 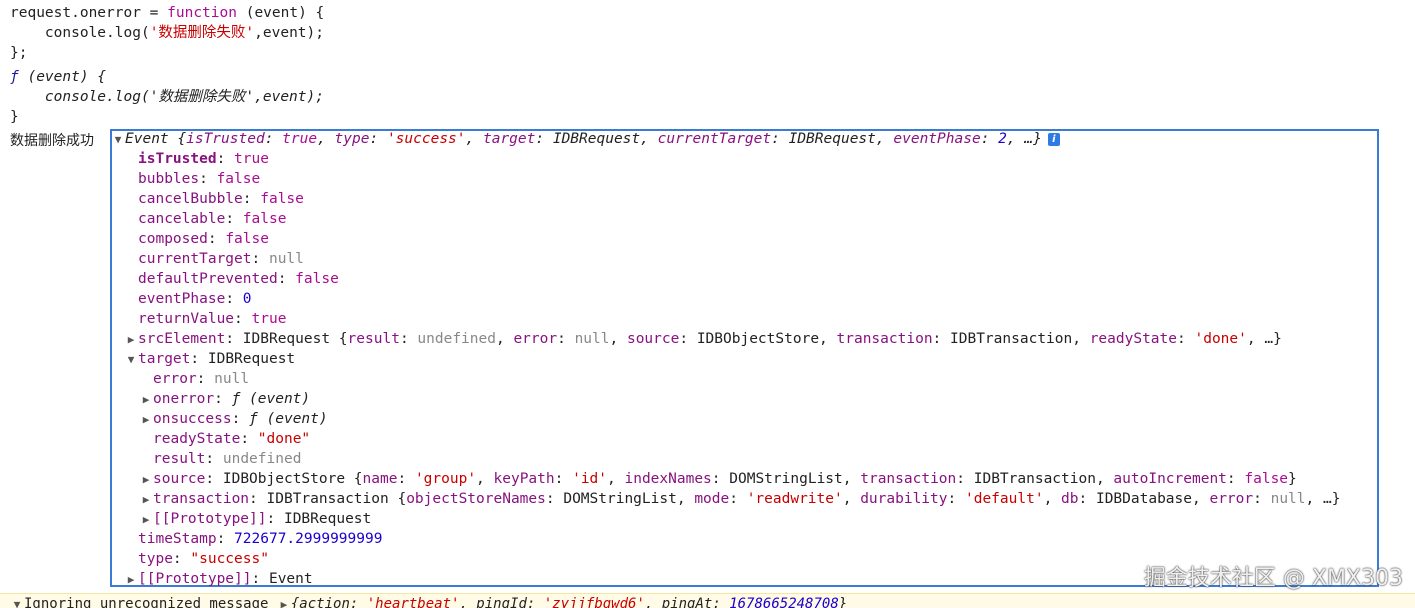 I want to click on code-line-1: request.onerror = function (event) {, so click(x=167, y=13).